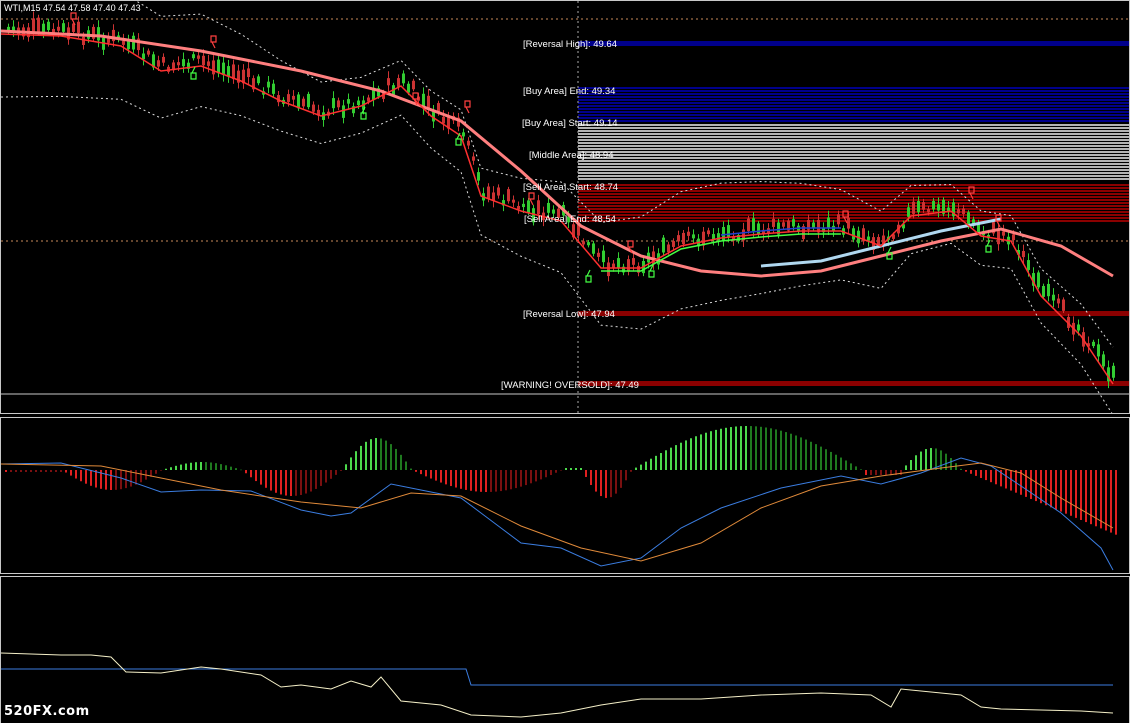 The image size is (1130, 723). What do you see at coordinates (570, 385) in the screenshot?
I see `level-label-warning-oversold: [WARNING! OVERSOLD]: 47.49` at bounding box center [570, 385].